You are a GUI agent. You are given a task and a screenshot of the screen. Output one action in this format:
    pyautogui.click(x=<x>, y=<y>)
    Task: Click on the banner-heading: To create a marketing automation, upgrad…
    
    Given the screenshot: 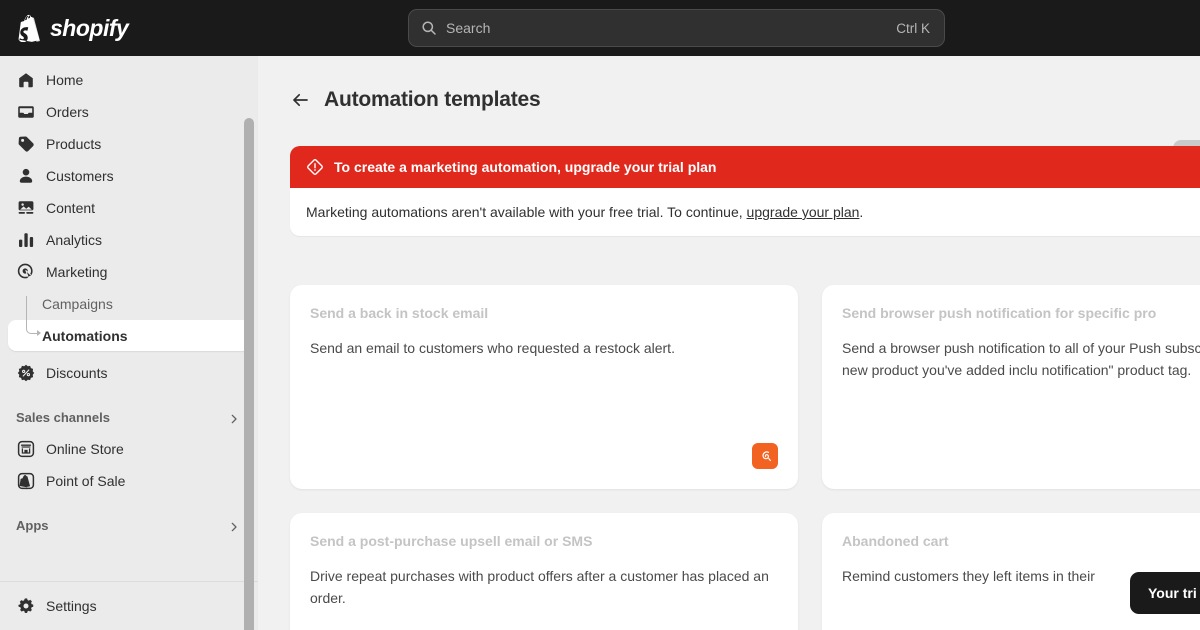 What is the action you would take?
    pyautogui.click(x=525, y=167)
    